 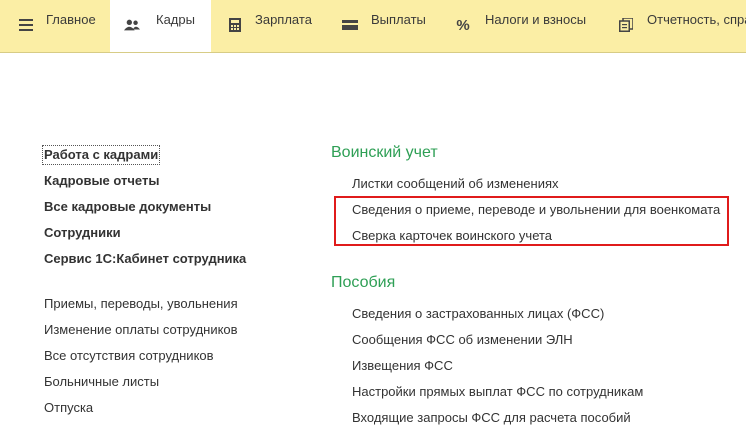 I want to click on link-insured-persons: Сведения о застрахованных лицах (ФСС), so click(x=478, y=314).